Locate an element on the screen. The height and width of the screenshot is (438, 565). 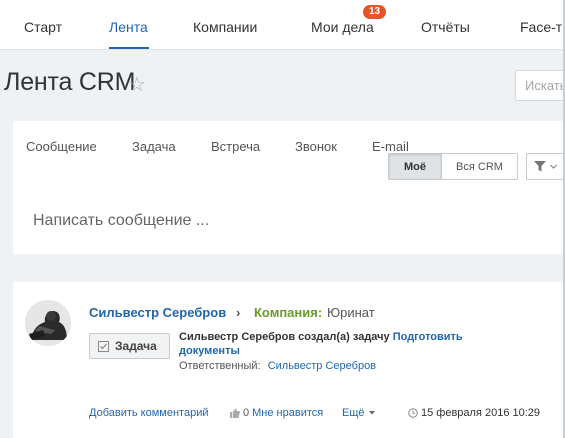
more-label: Ещё is located at coordinates (353, 413).